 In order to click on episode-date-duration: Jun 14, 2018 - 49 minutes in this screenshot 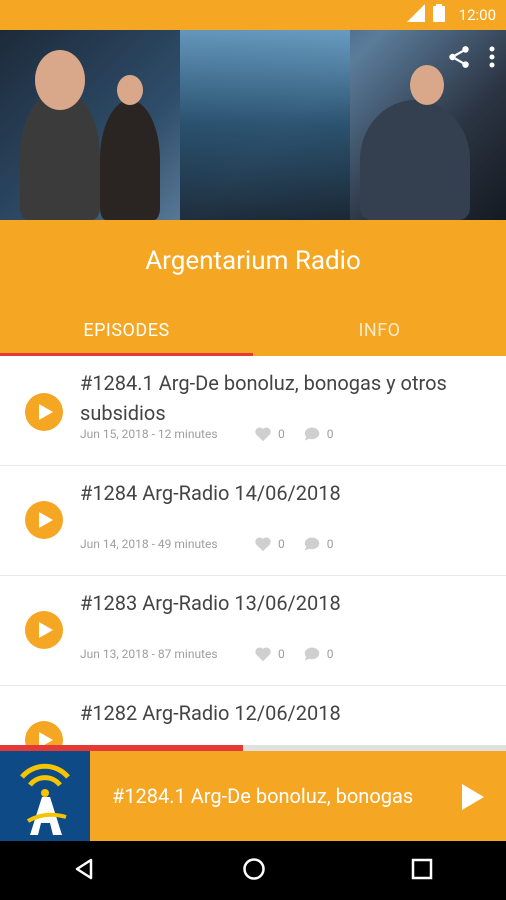, I will do `click(167, 544)`.